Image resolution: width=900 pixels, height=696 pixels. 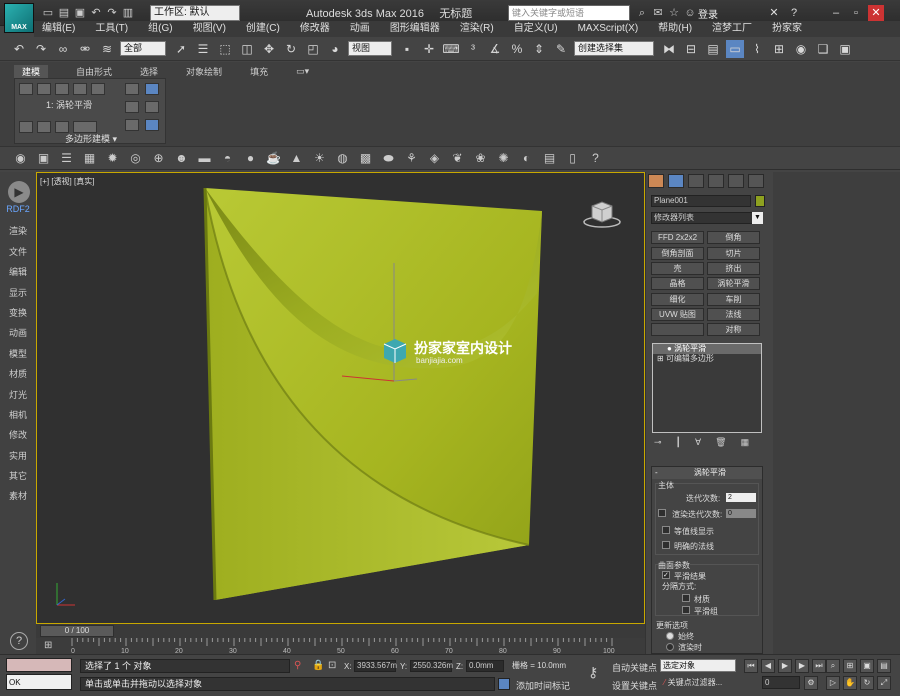 What do you see at coordinates (473, 49) in the screenshot?
I see `snaps-toggle-icon: ³` at bounding box center [473, 49].